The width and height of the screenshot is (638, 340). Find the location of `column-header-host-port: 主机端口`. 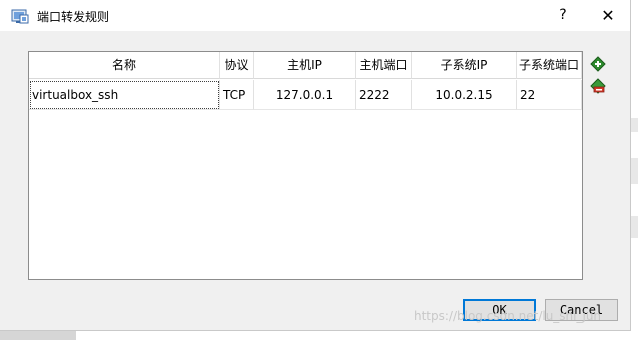

column-header-host-port: 主机端口 is located at coordinates (384, 65).